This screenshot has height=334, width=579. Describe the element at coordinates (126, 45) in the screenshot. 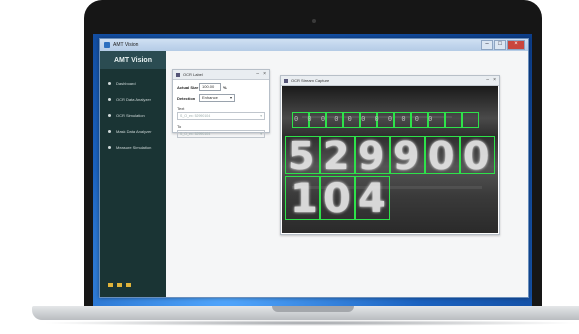

I see `window-title: AMT Vision` at that location.